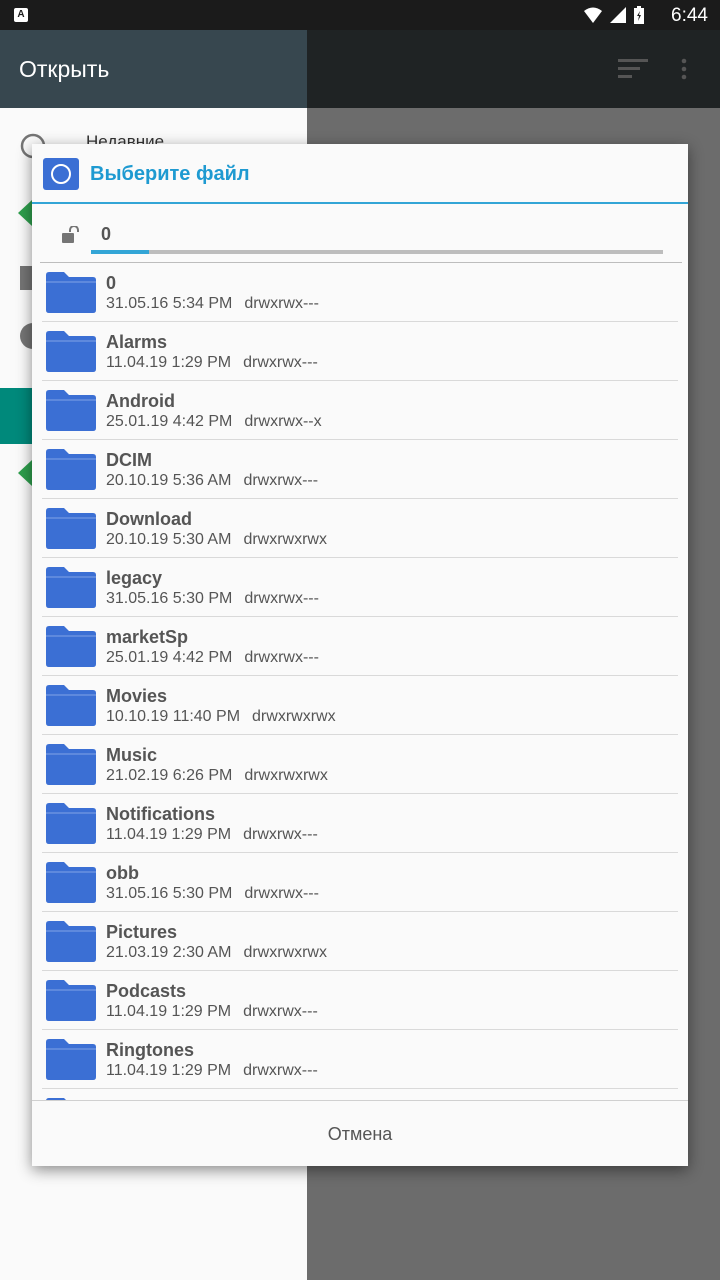  What do you see at coordinates (132, 755) in the screenshot?
I see `item-name: Music` at bounding box center [132, 755].